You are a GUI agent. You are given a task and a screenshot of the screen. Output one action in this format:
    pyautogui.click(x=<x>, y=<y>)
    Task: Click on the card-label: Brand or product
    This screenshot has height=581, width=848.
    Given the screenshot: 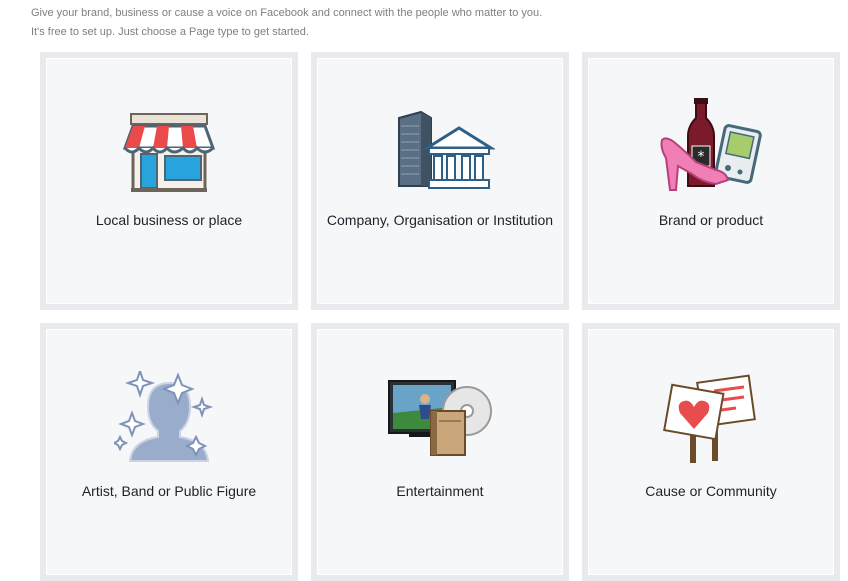 What is the action you would take?
    pyautogui.click(x=711, y=220)
    